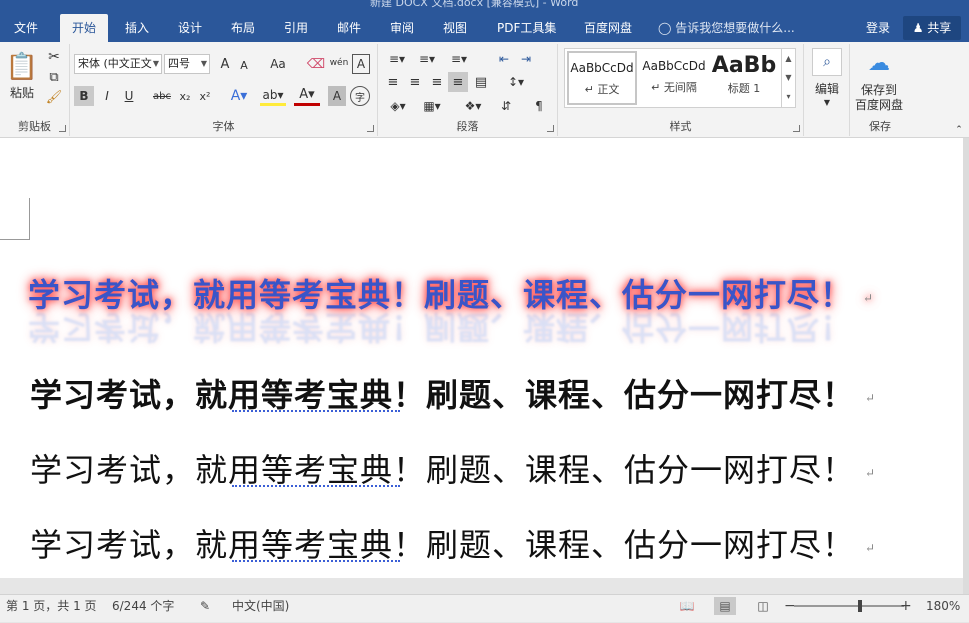 This screenshot has width=969, height=623. Describe the element at coordinates (143, 609) in the screenshot. I see `word-count: 6/244 个字` at that location.